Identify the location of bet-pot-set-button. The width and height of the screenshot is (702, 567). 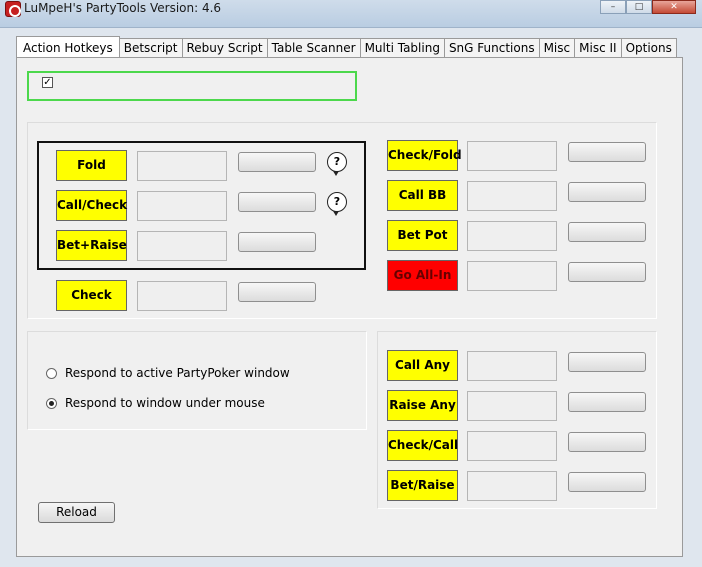
(607, 232).